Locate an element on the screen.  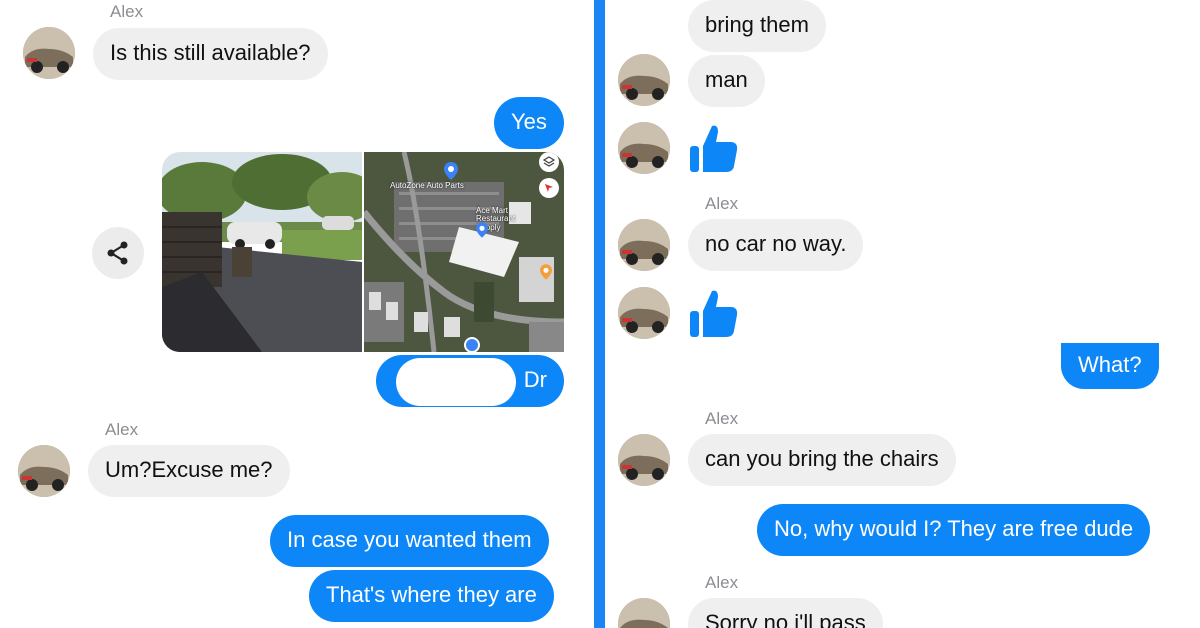
share-button is located at coordinates (118, 253).